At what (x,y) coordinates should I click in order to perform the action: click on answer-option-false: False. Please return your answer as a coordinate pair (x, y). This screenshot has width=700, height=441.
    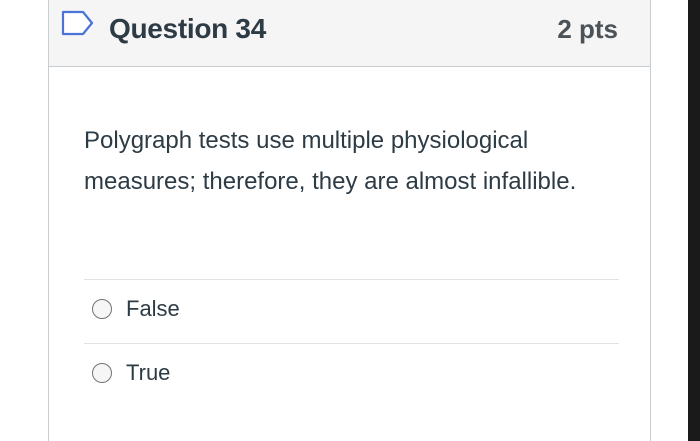
    Looking at the image, I should click on (351, 311).